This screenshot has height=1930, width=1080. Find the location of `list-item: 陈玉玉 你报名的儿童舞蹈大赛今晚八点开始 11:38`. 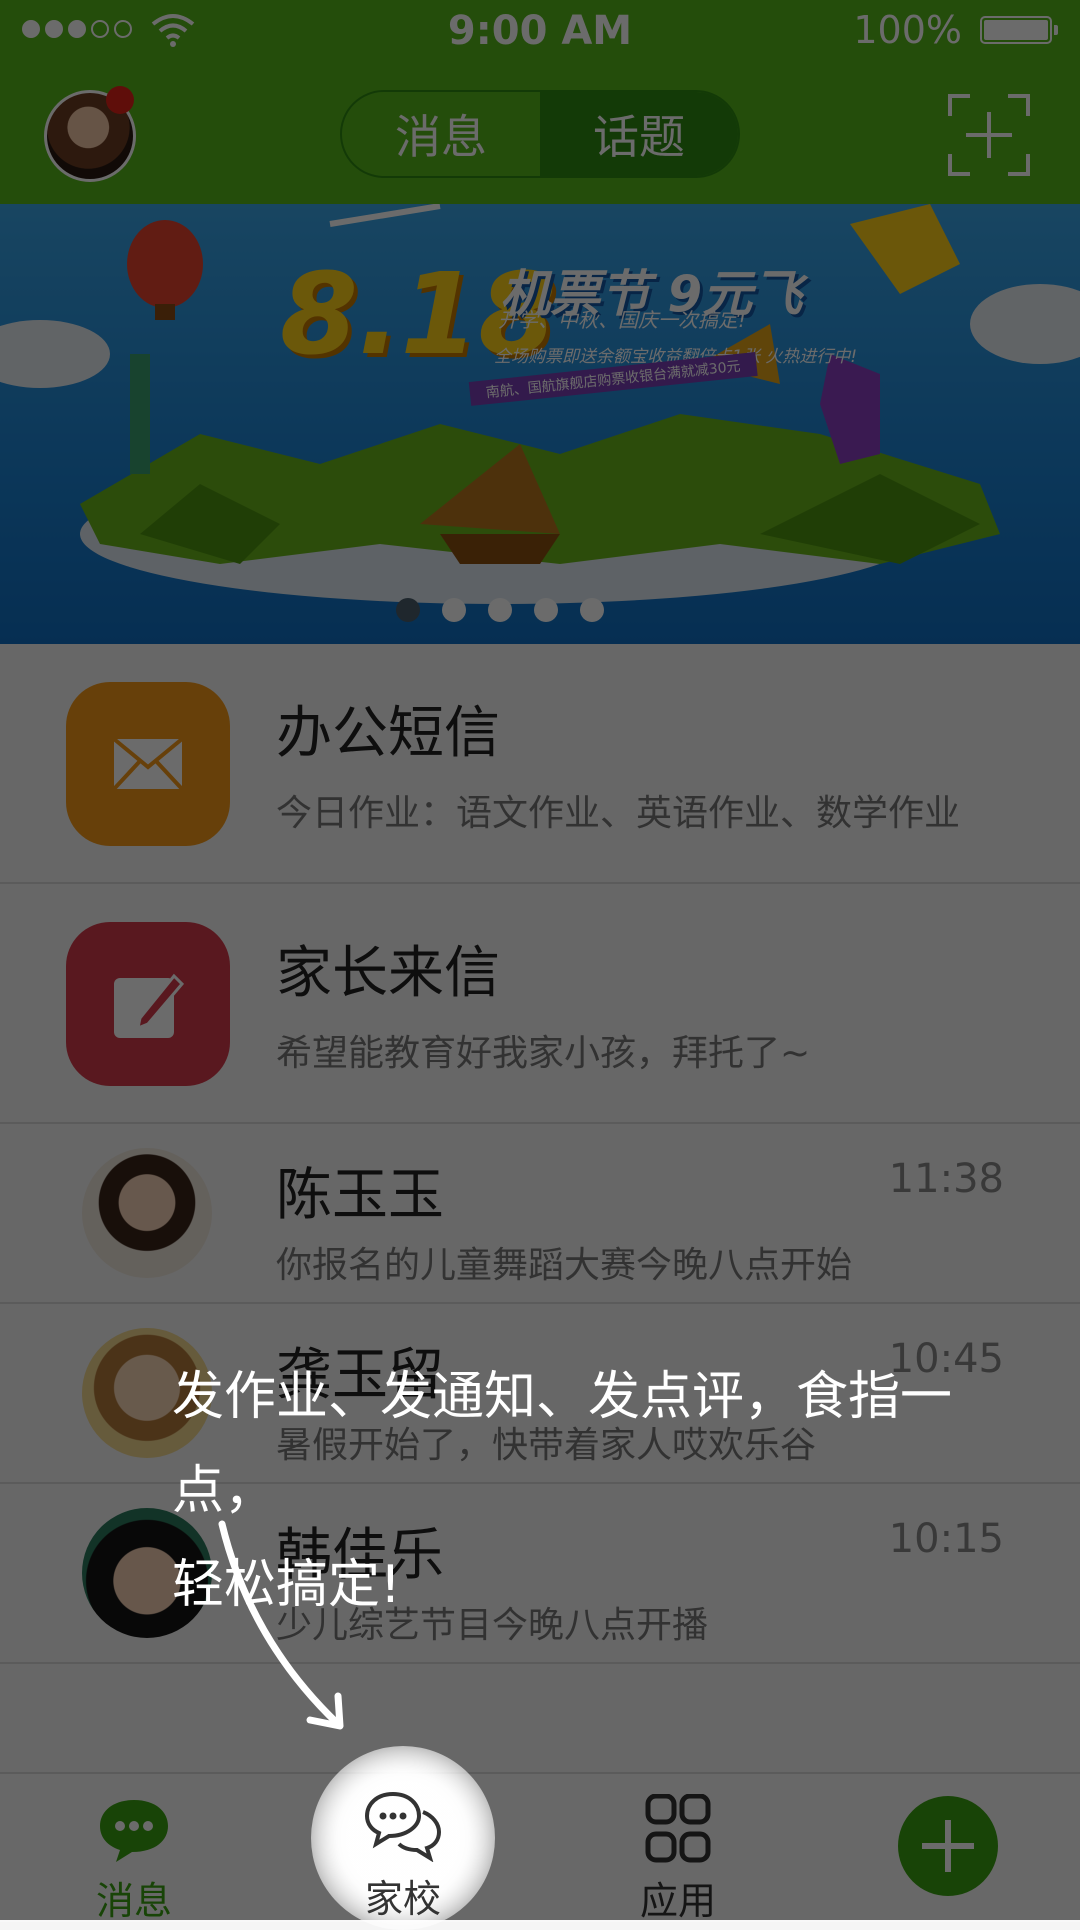

list-item: 陈玉玉 你报名的儿童舞蹈大赛今晚八点开始 11:38 is located at coordinates (540, 1214).